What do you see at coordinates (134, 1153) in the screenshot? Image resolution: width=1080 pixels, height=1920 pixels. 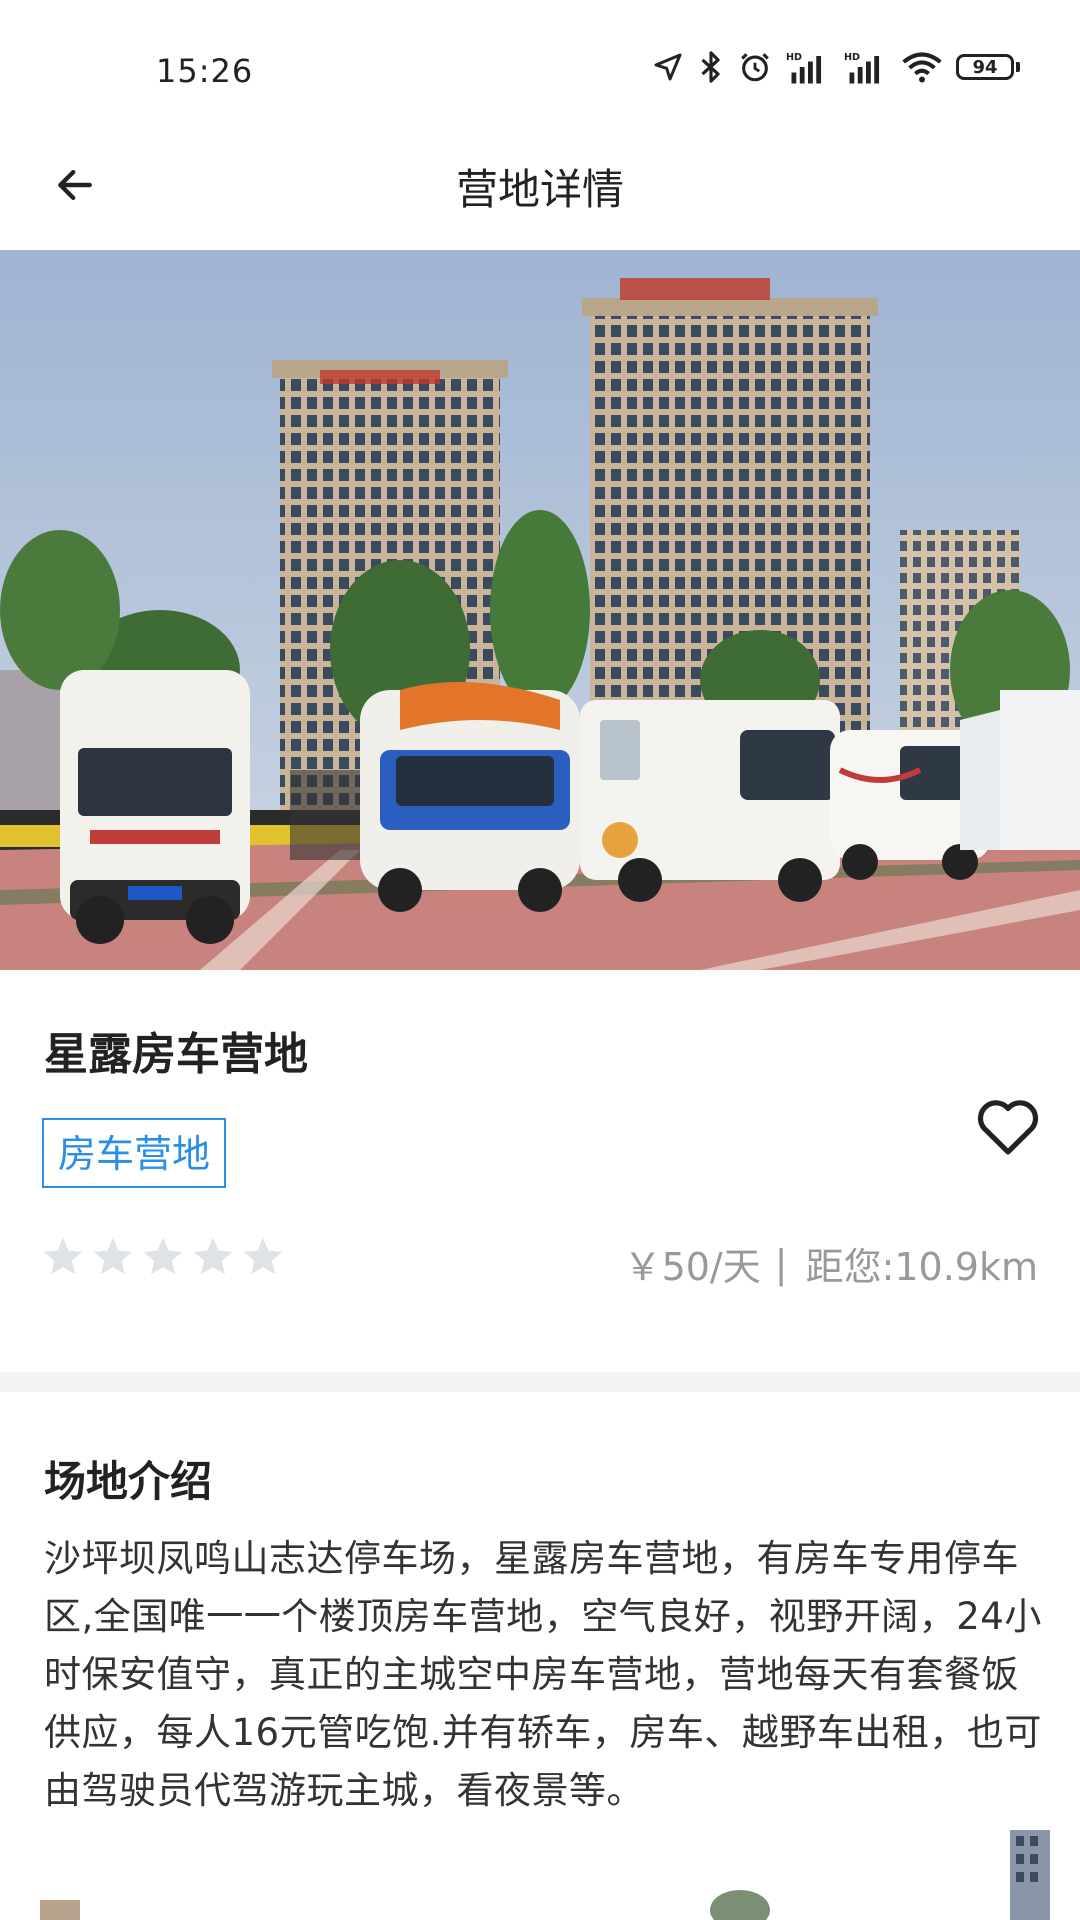 I see `camp-type-tag: 房车营地` at bounding box center [134, 1153].